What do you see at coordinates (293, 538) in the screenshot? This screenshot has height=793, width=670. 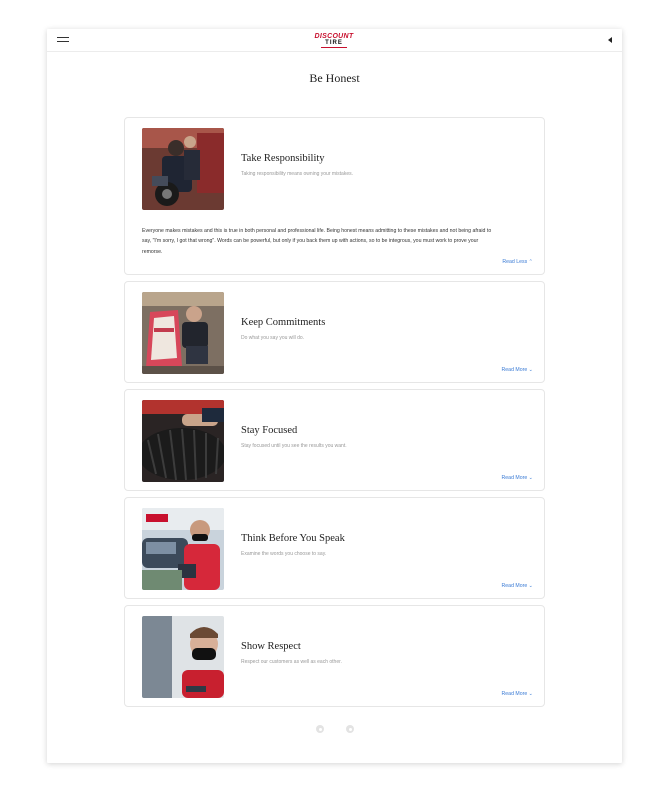 I see `card-title: Think Before You Speak` at bounding box center [293, 538].